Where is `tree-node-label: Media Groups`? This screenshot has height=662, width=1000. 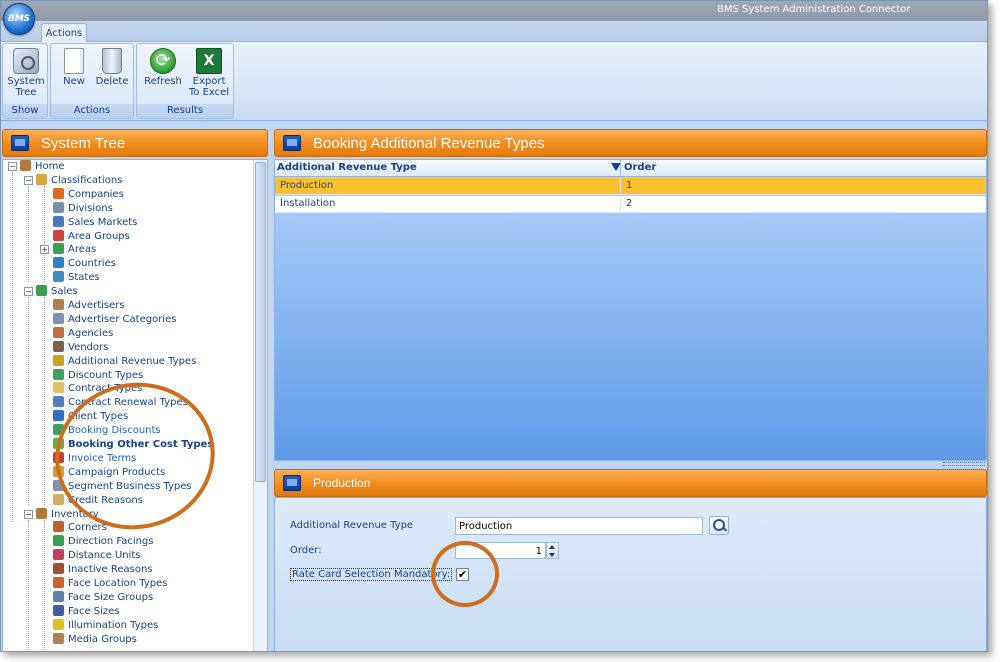
tree-node-label: Media Groups is located at coordinates (102, 639).